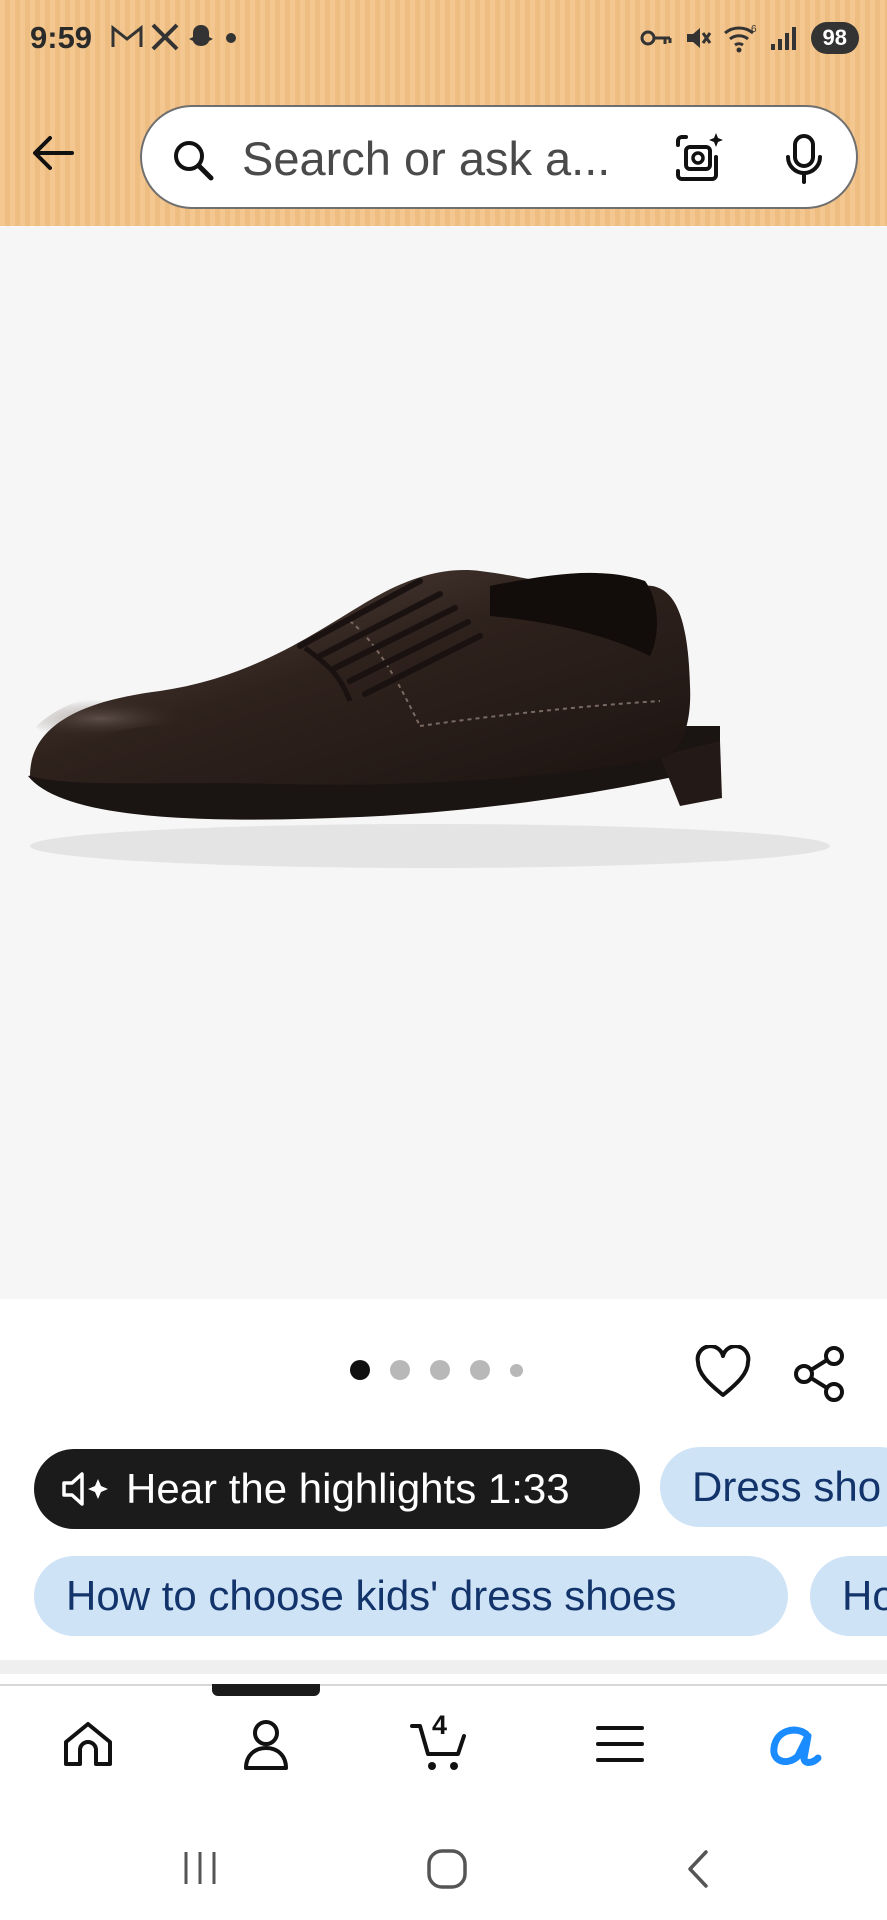  I want to click on bottom-nav-border, so click(443, 1685).